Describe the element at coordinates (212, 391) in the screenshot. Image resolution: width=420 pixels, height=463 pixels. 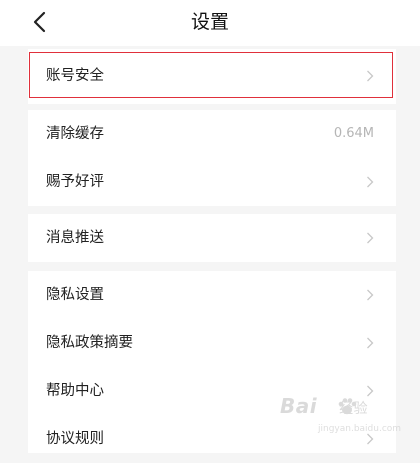
I see `row-help-center: 帮助中心` at that location.